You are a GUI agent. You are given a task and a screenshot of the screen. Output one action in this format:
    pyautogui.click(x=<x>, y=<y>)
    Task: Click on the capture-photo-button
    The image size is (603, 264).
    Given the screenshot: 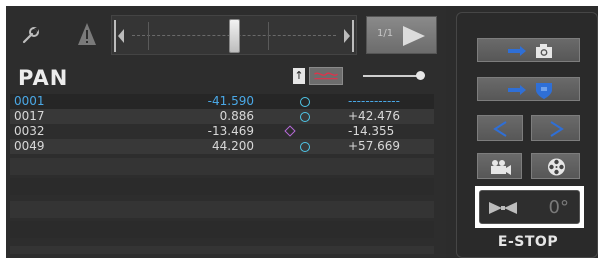 What is the action you would take?
    pyautogui.click(x=528, y=50)
    